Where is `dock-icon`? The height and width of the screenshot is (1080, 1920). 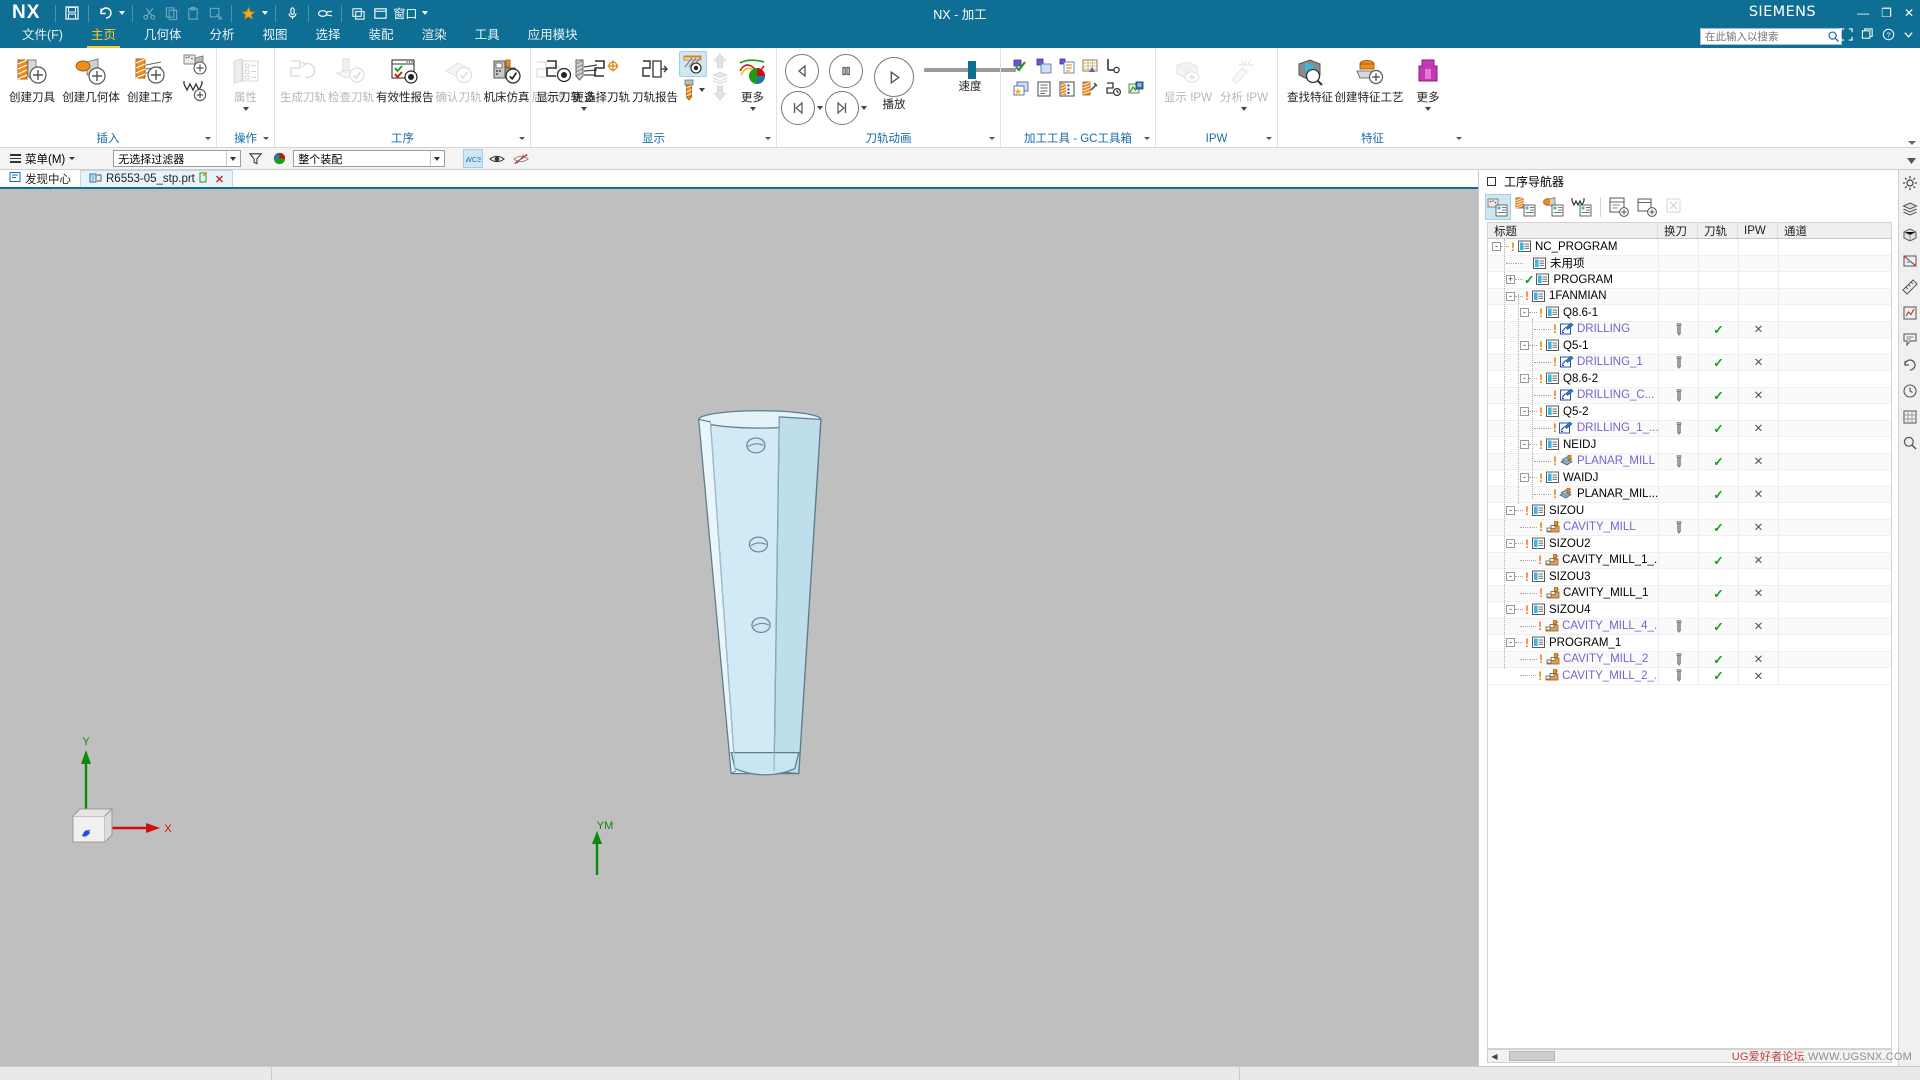 dock-icon is located at coordinates (1491, 181).